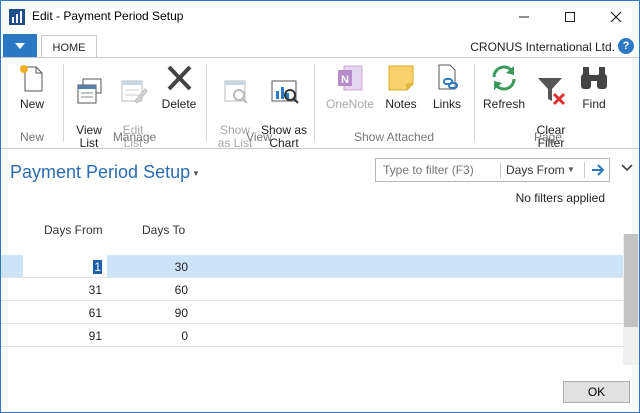 This screenshot has width=640, height=413. Describe the element at coordinates (312, 312) in the screenshot. I see `table-row: 61 90` at that location.